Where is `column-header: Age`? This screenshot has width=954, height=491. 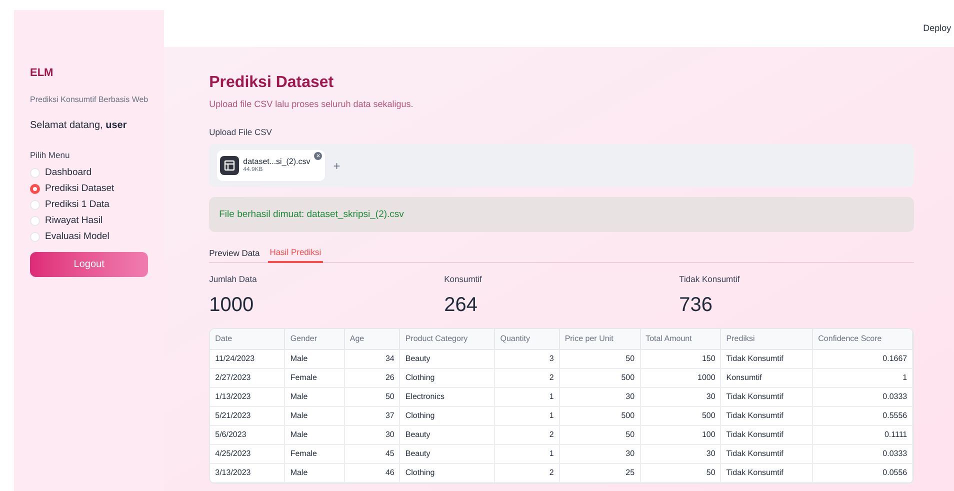 column-header: Age is located at coordinates (372, 339).